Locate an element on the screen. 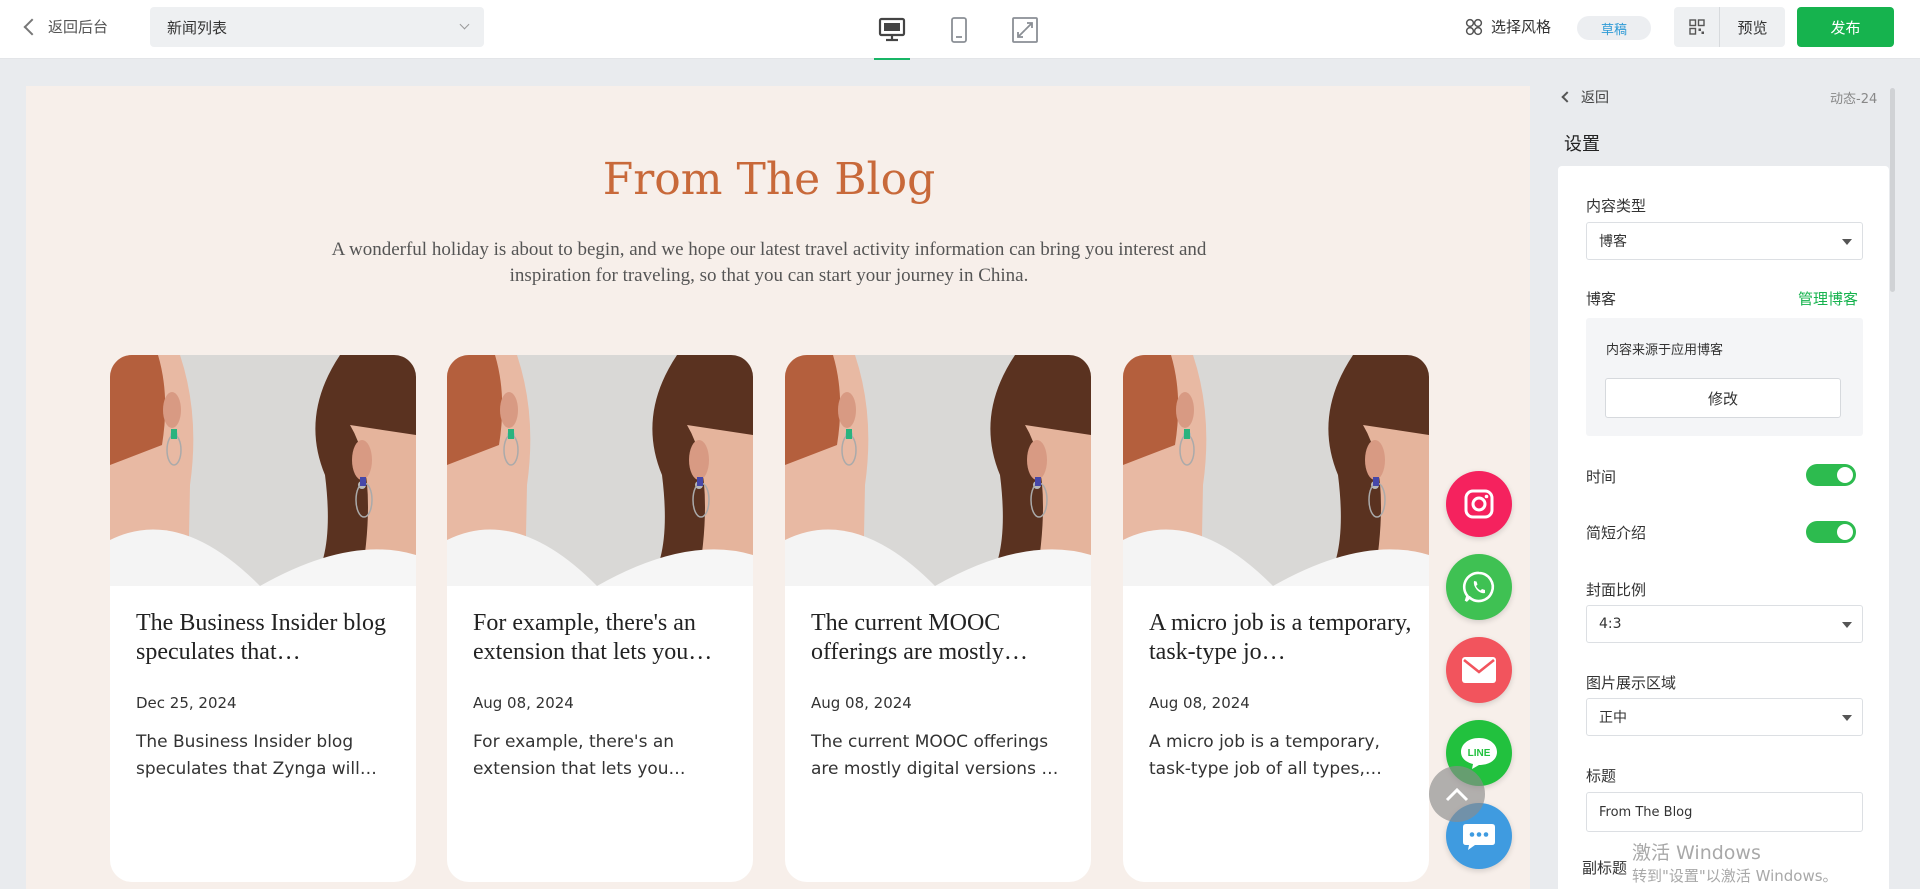 This screenshot has width=1920, height=889. chevron-up-icon is located at coordinates (1457, 794).